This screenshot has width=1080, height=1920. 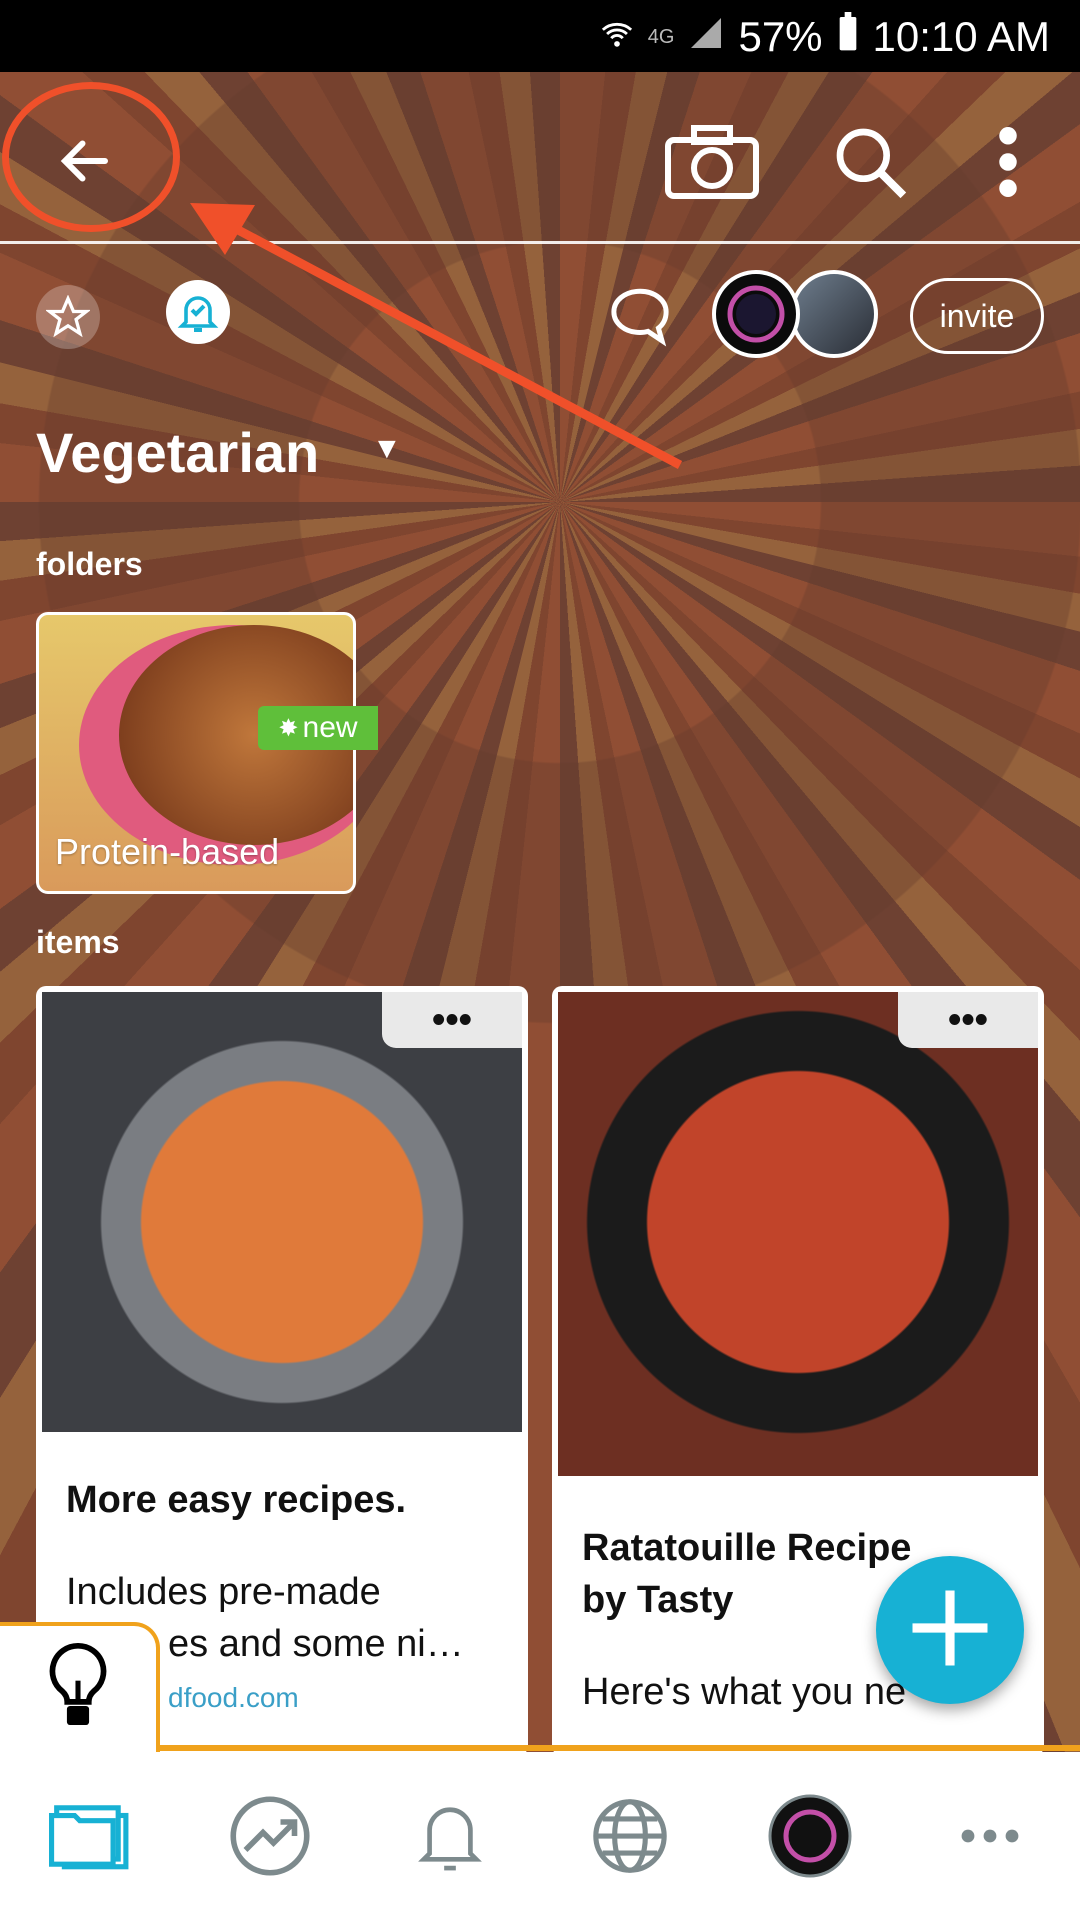 I want to click on battery-percent: 57%, so click(x=780, y=36).